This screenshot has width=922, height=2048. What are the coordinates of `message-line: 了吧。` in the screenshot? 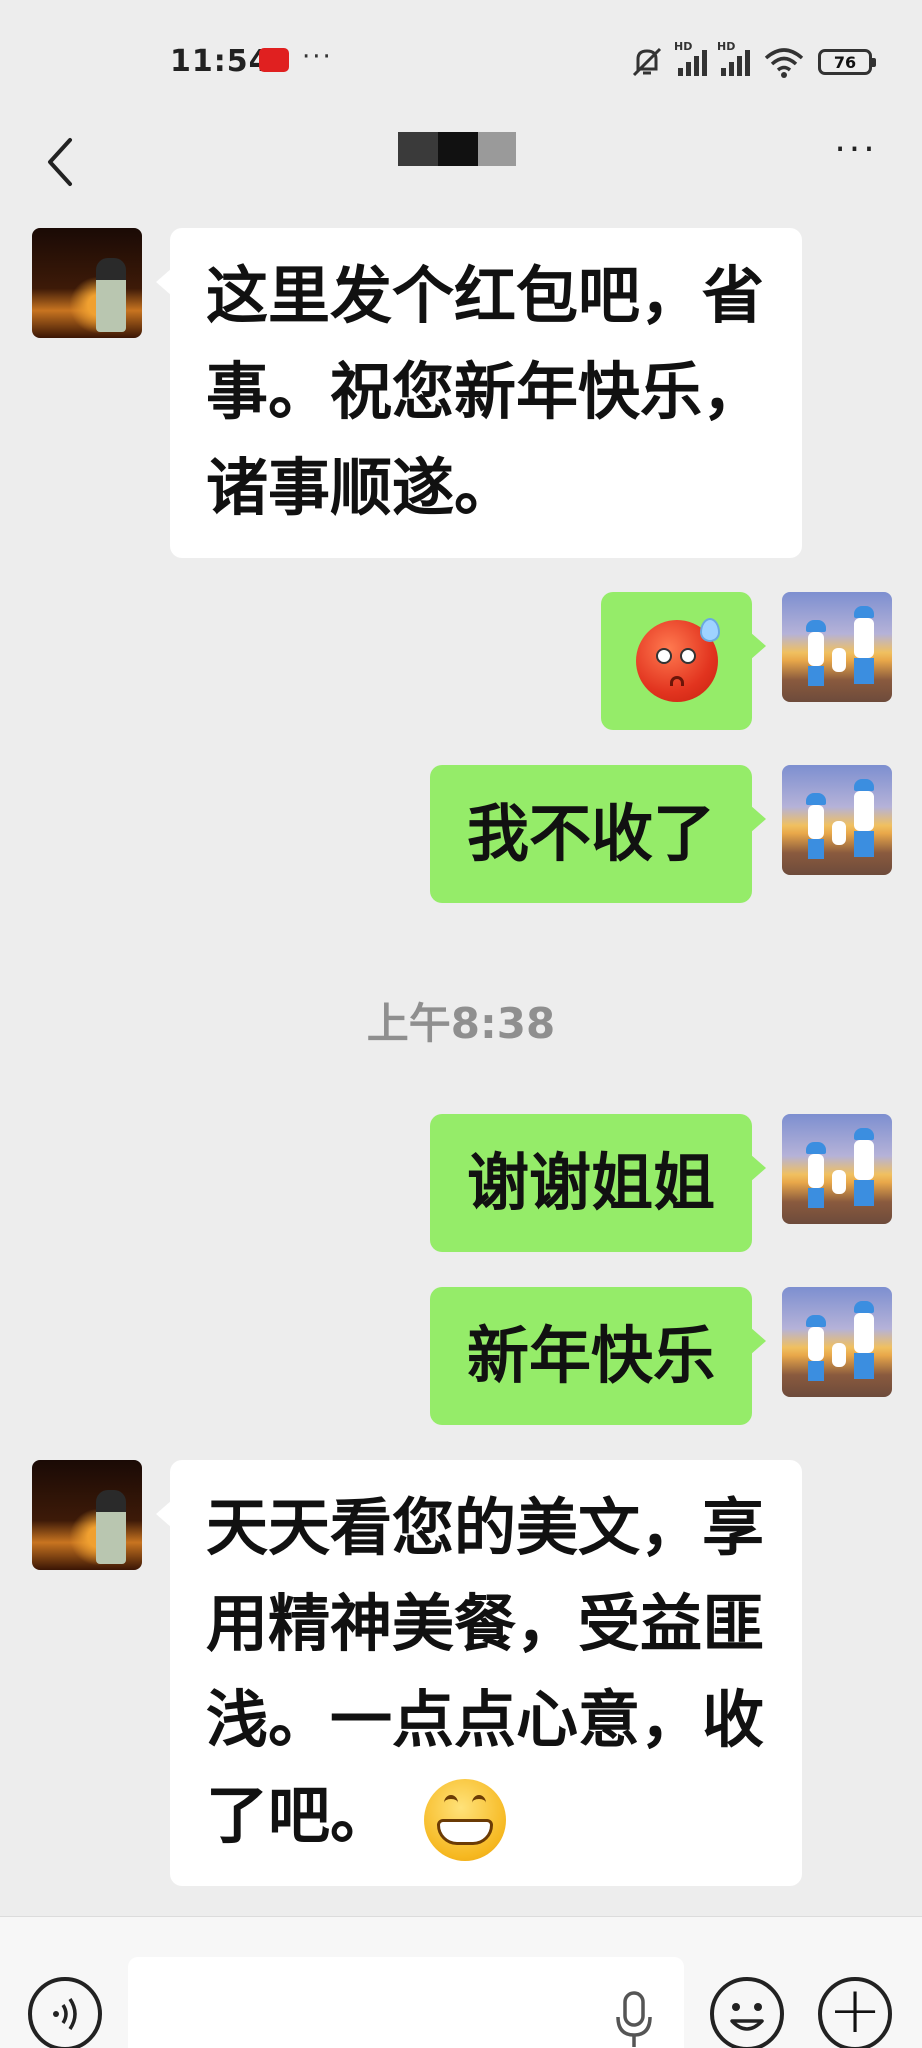 It's located at (299, 1815).